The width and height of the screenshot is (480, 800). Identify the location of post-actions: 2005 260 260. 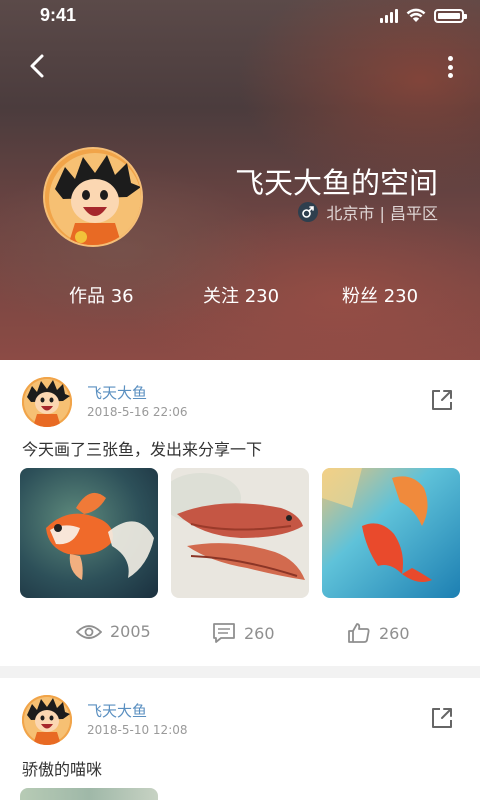
(240, 635).